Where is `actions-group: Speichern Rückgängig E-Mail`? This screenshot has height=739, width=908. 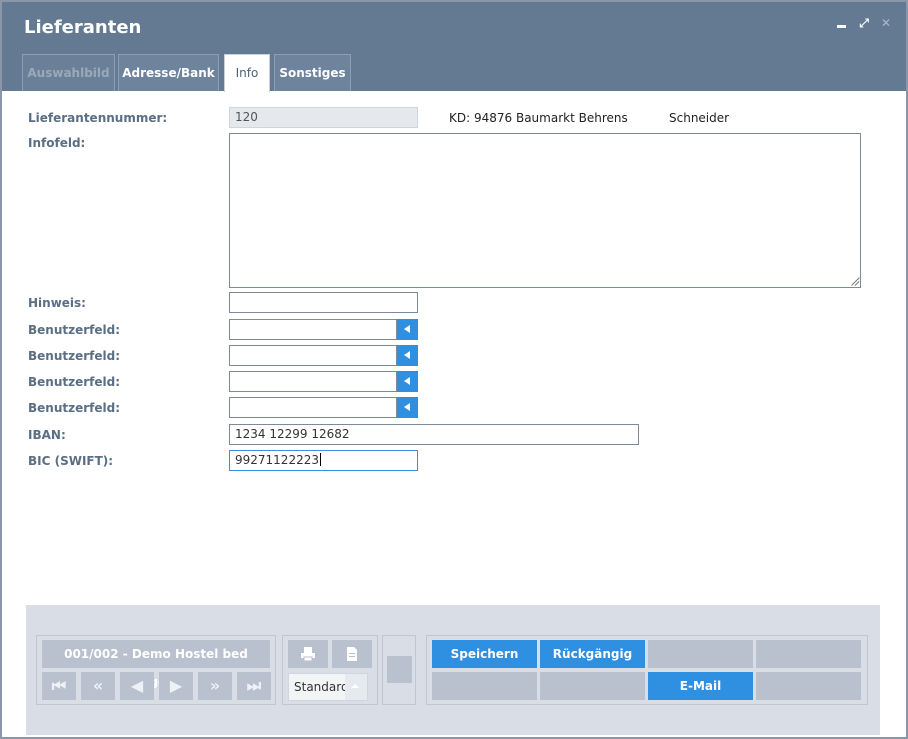 actions-group: Speichern Rückgängig E-Mail is located at coordinates (647, 670).